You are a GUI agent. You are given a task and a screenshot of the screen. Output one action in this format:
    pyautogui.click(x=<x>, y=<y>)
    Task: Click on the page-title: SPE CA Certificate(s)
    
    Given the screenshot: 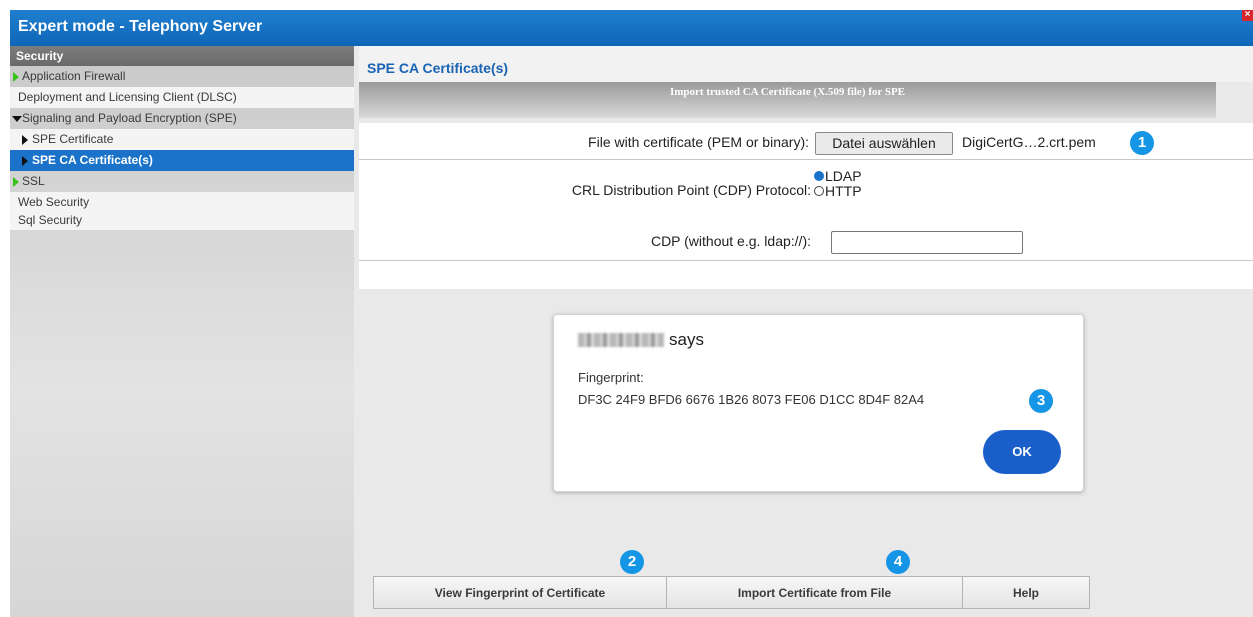 What is the action you would take?
    pyautogui.click(x=806, y=64)
    